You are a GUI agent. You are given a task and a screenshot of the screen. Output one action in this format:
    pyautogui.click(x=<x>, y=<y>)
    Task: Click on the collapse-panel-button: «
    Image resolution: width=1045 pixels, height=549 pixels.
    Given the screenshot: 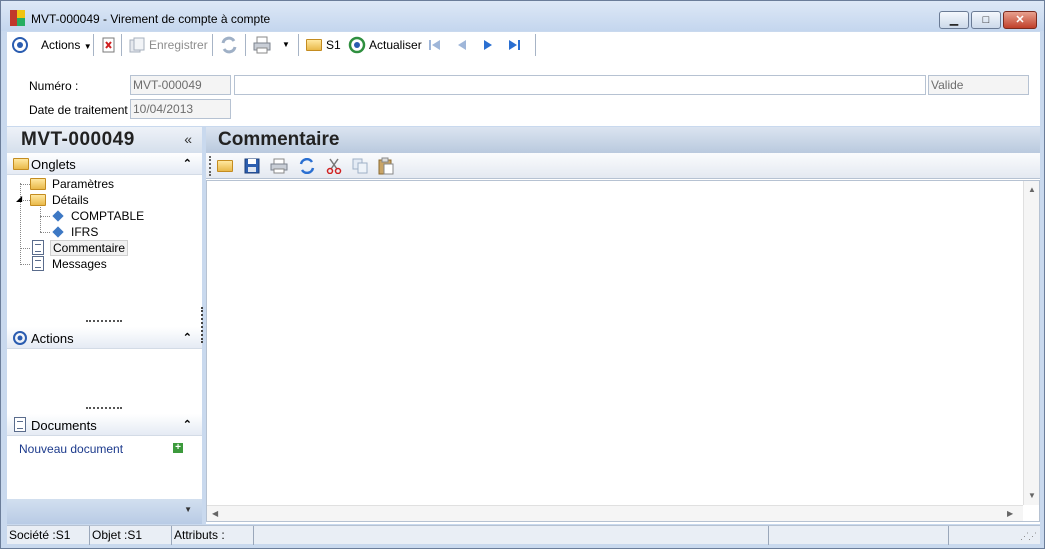 What is the action you would take?
    pyautogui.click(x=188, y=139)
    